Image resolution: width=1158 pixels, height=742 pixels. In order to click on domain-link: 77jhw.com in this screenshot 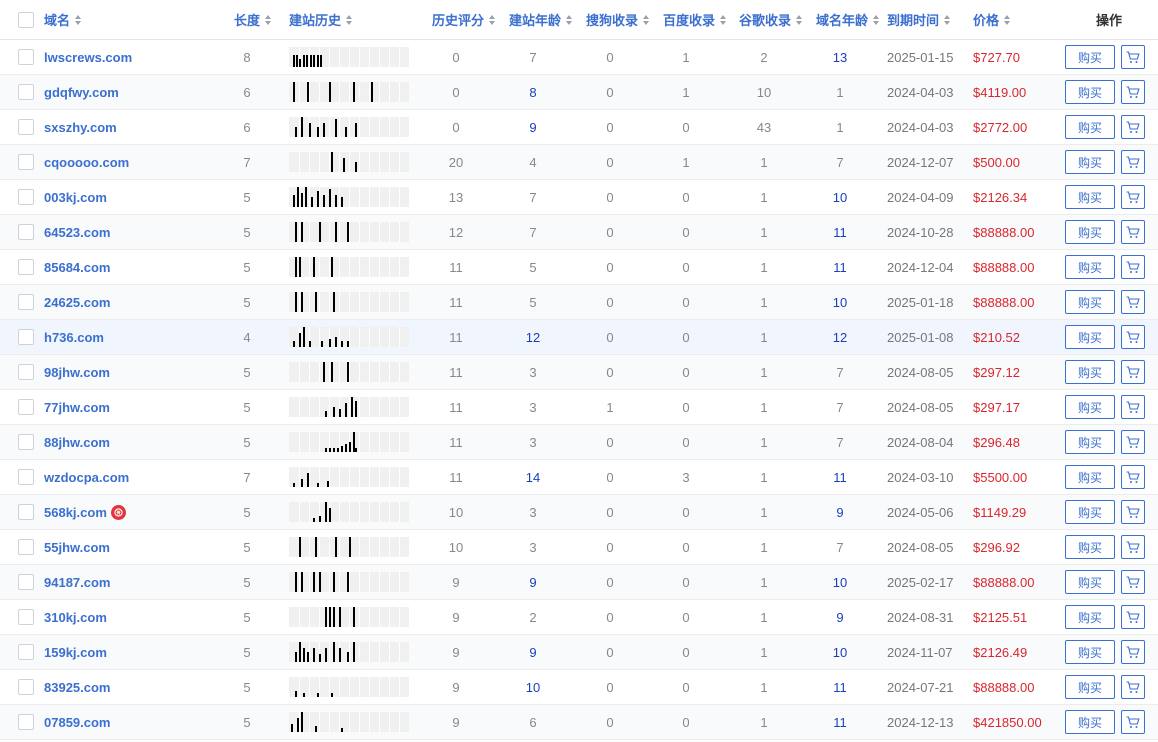, I will do `click(77, 407)`.